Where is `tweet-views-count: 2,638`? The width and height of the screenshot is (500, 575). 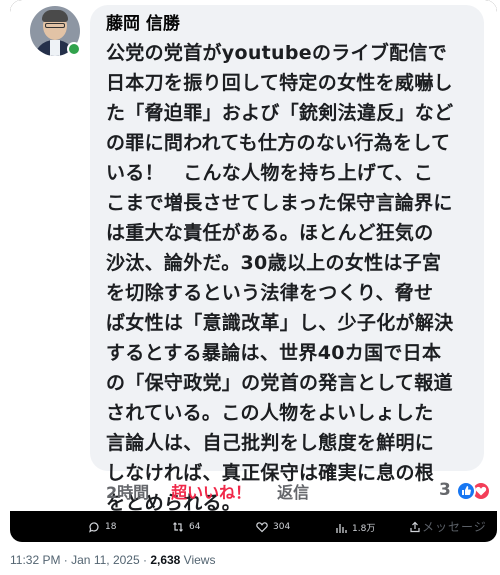
tweet-views-count: 2,638 is located at coordinates (165, 560).